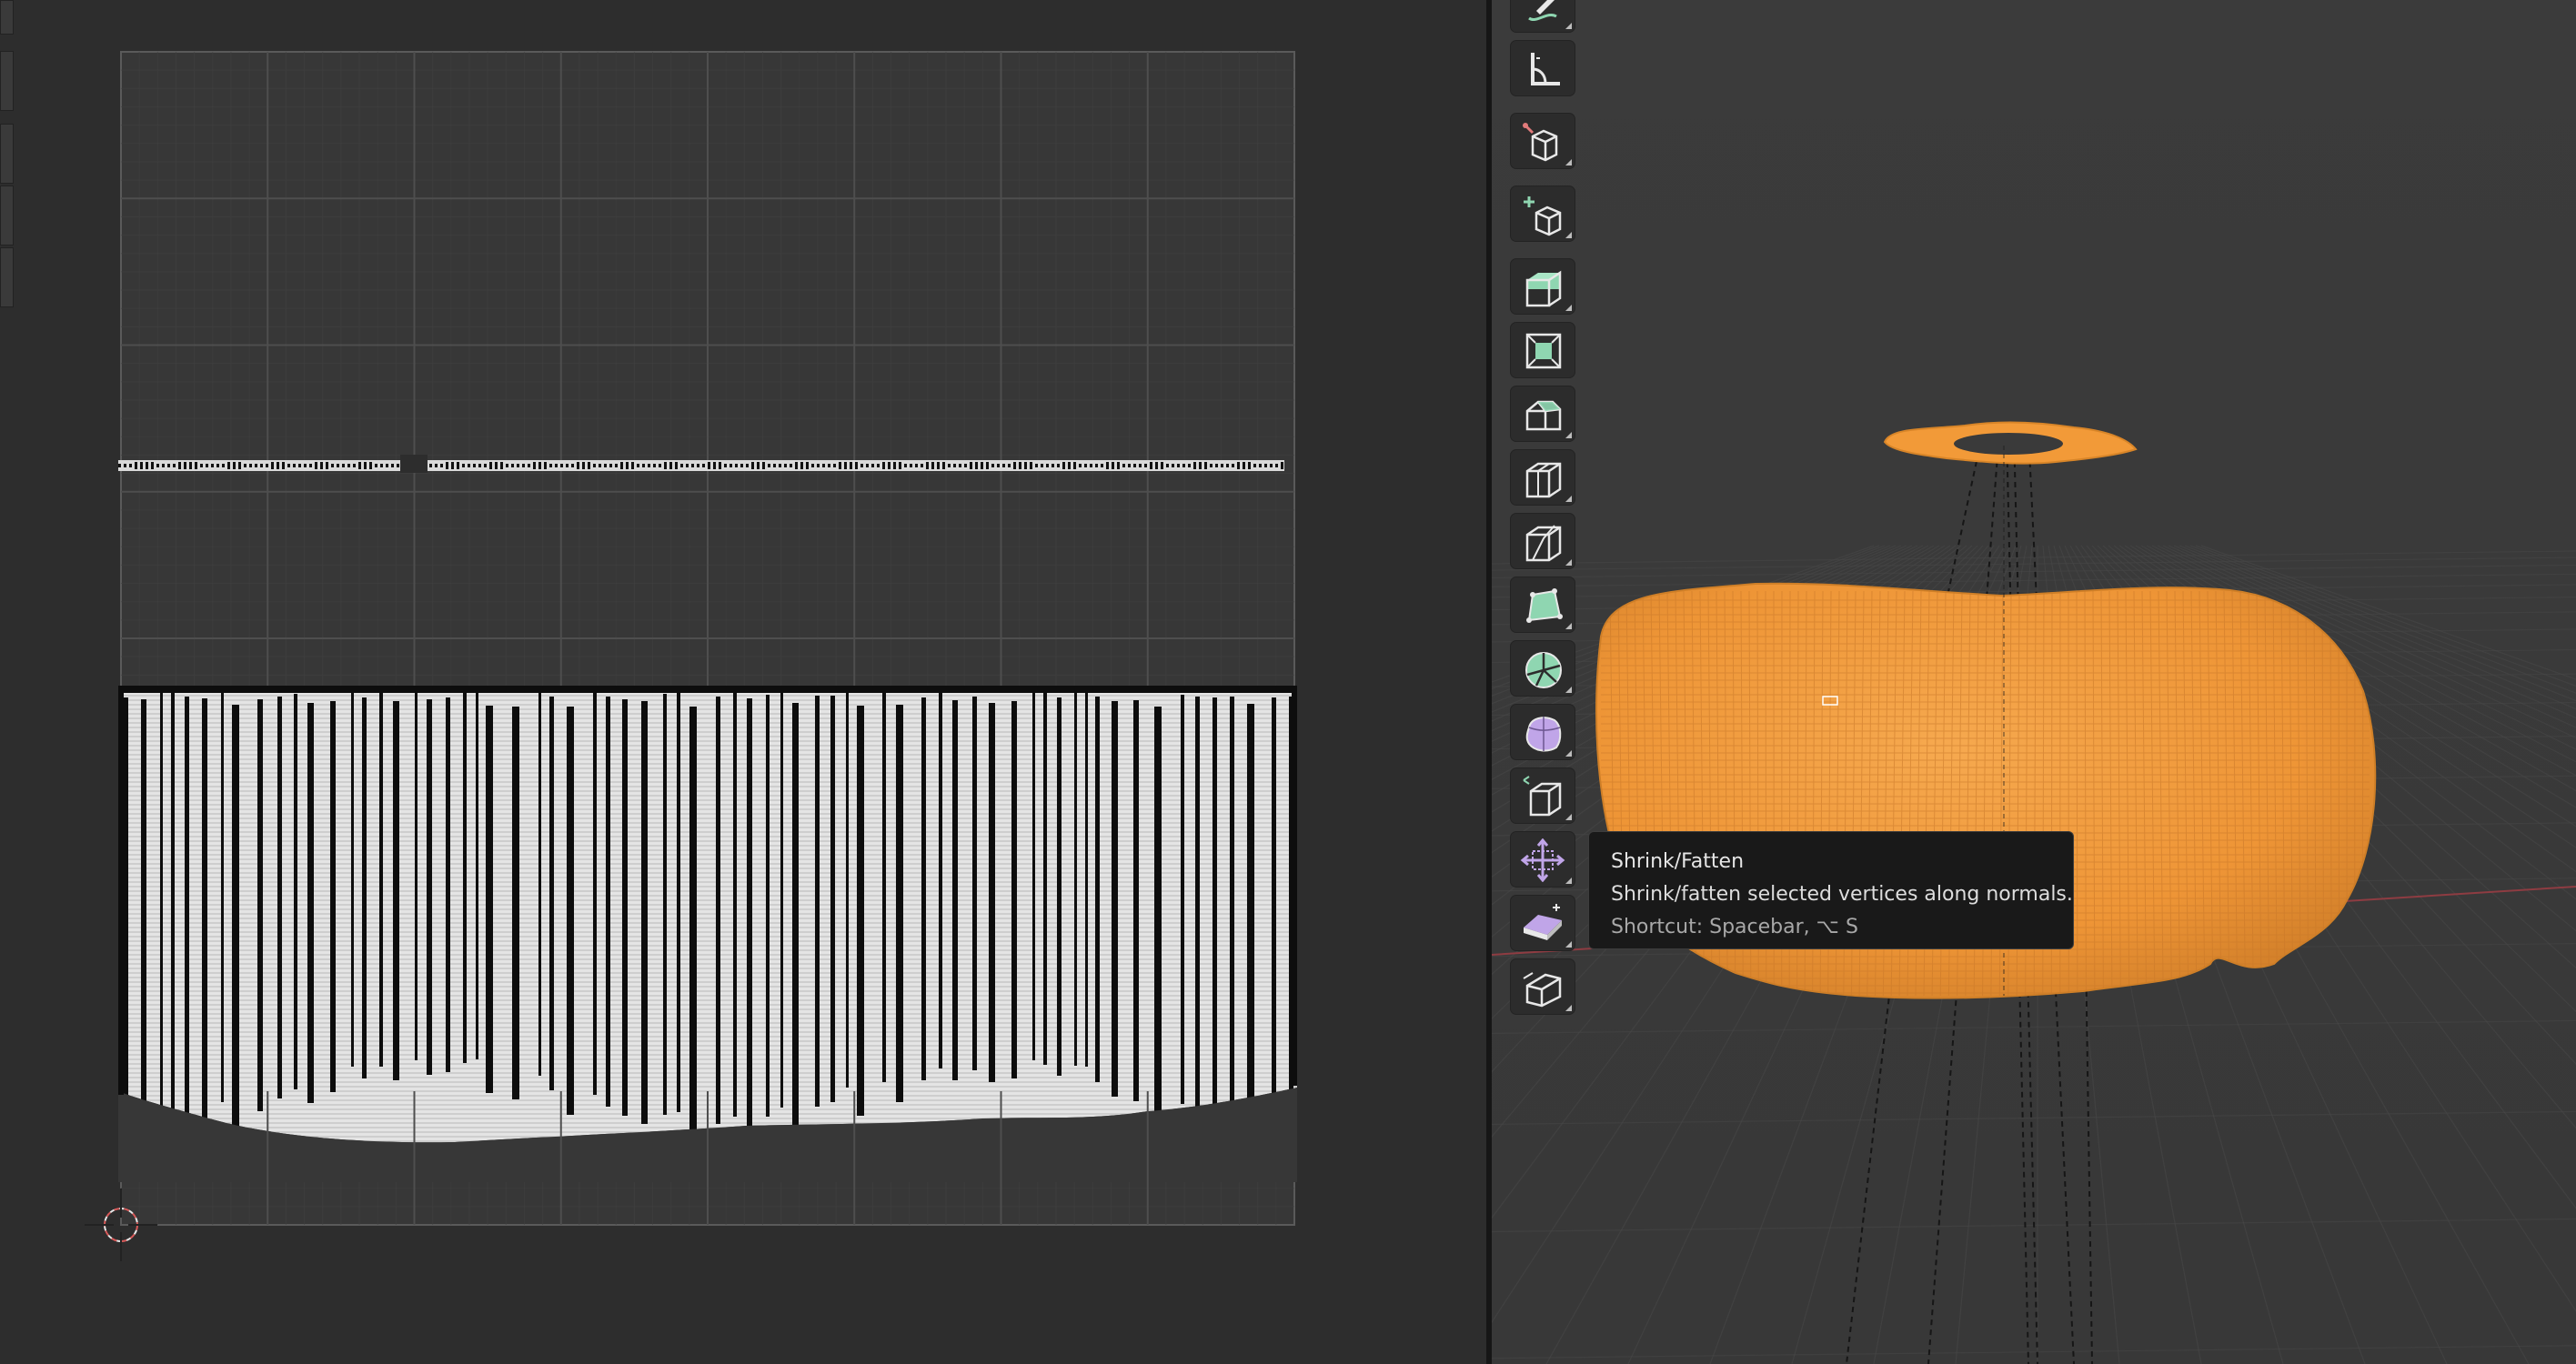 The image size is (2576, 1364). I want to click on loop-cut-icon, so click(1543, 480).